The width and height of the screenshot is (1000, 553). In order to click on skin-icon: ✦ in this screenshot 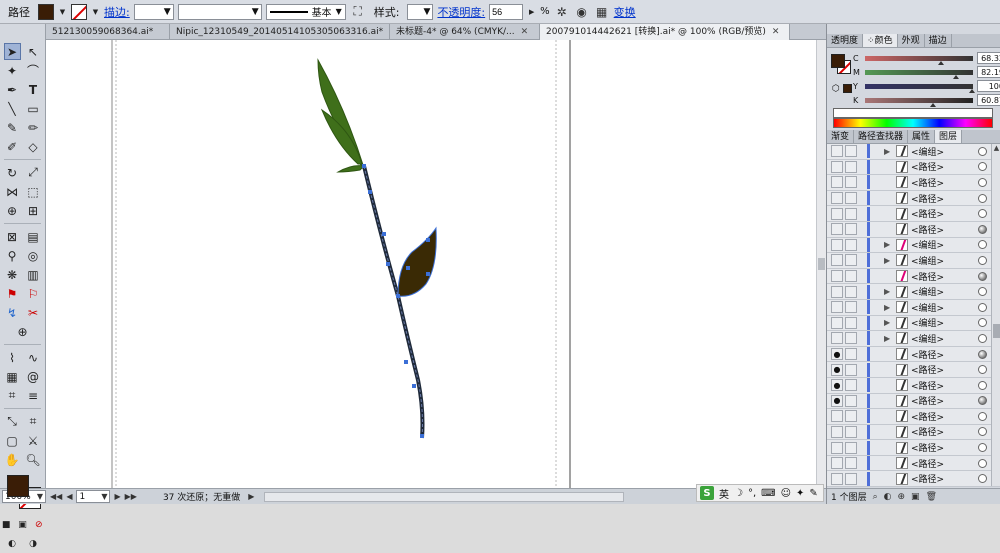, I will do `click(800, 493)`.